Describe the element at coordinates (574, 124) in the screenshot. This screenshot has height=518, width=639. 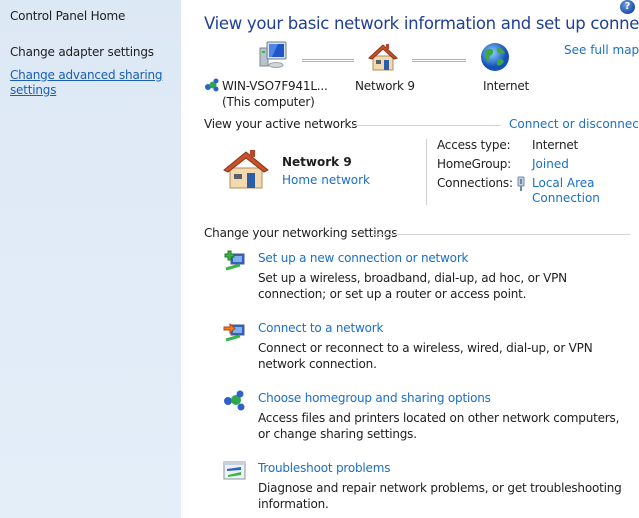
I see `connect-or-disconnect-link: Connect or disconnect` at that location.